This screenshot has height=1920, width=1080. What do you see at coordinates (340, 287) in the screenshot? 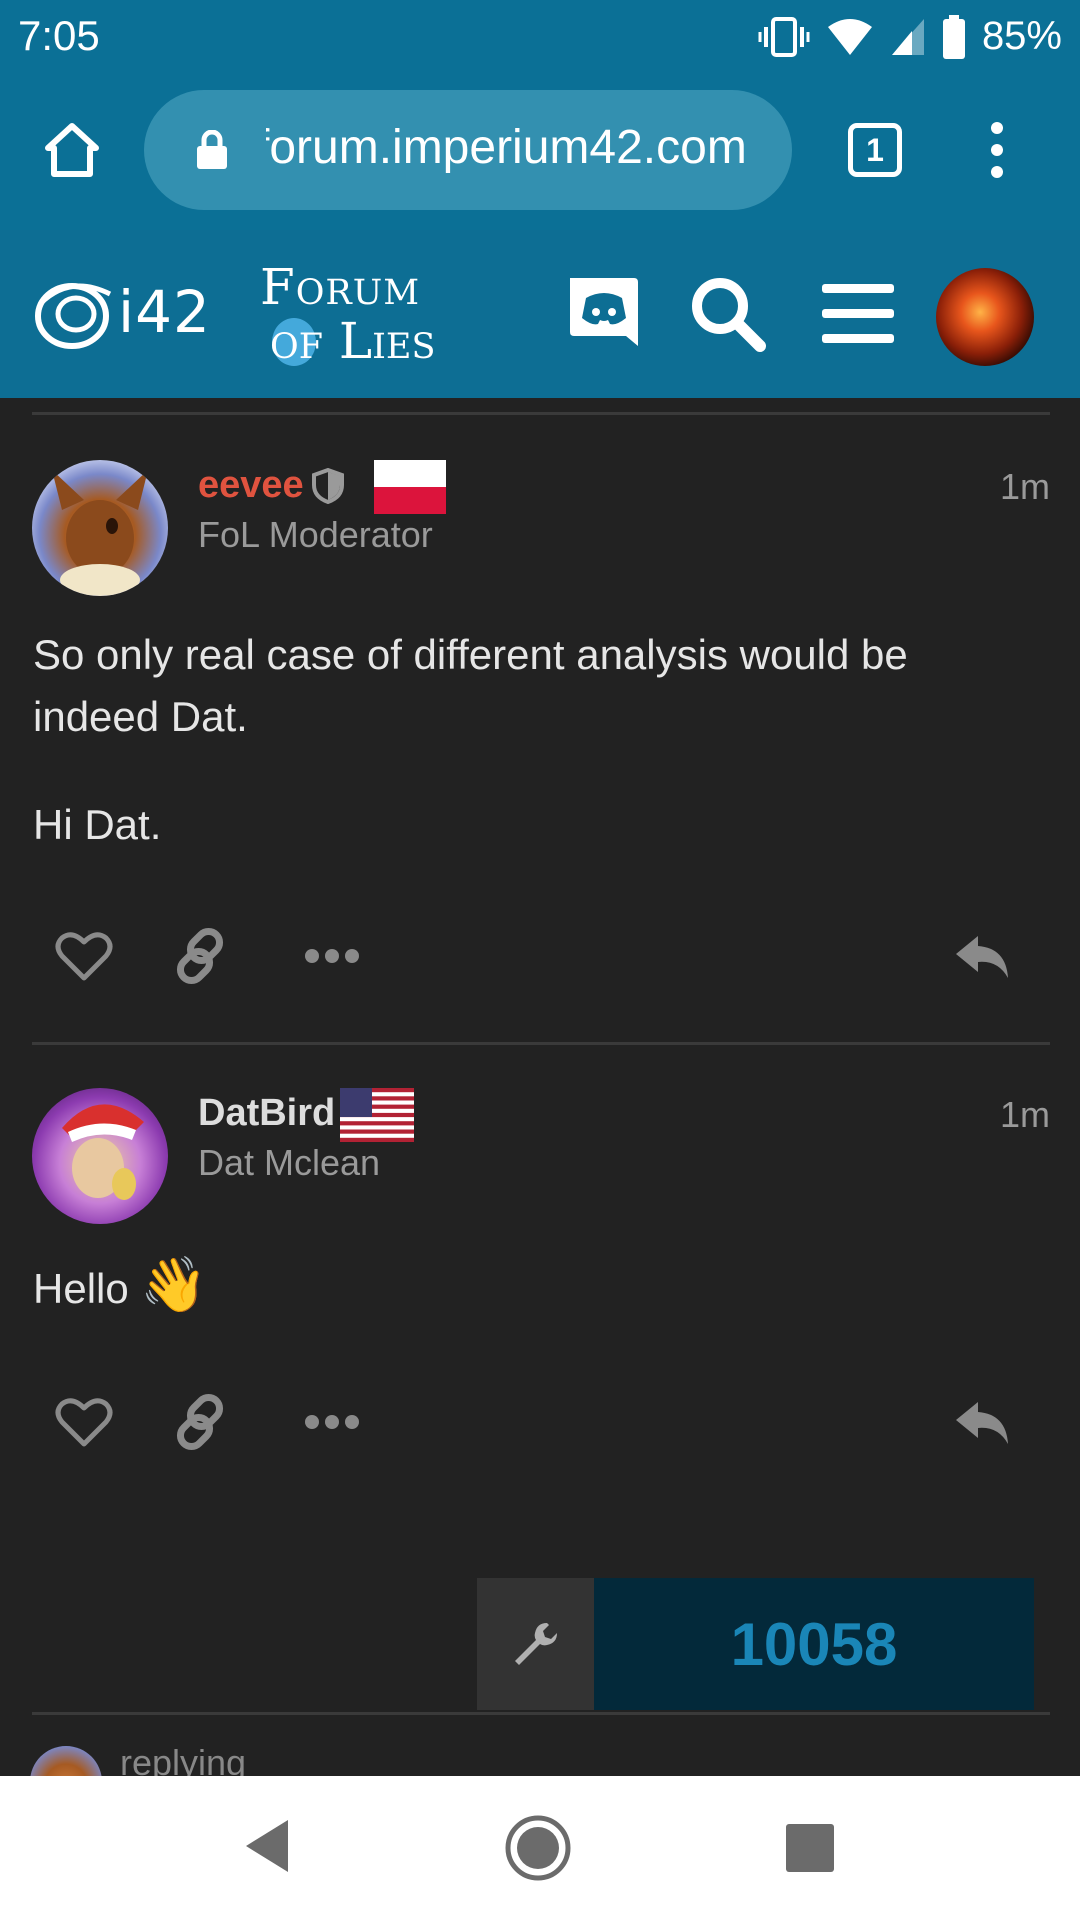
I see `forum-logo-line1: Forum` at bounding box center [340, 287].